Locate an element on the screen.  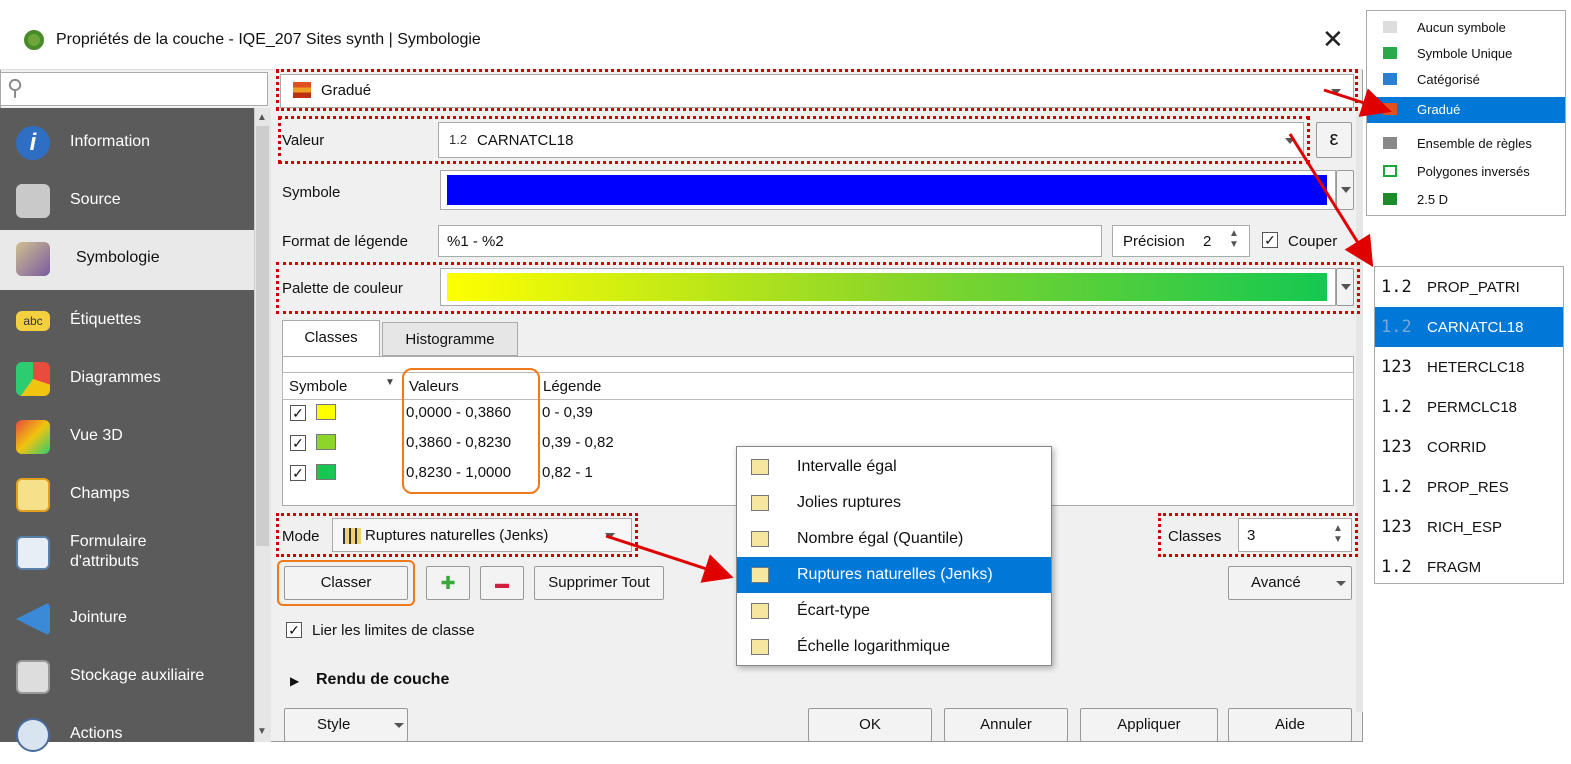
arrow-to-renderer-menu is located at coordinates (1357, 102).